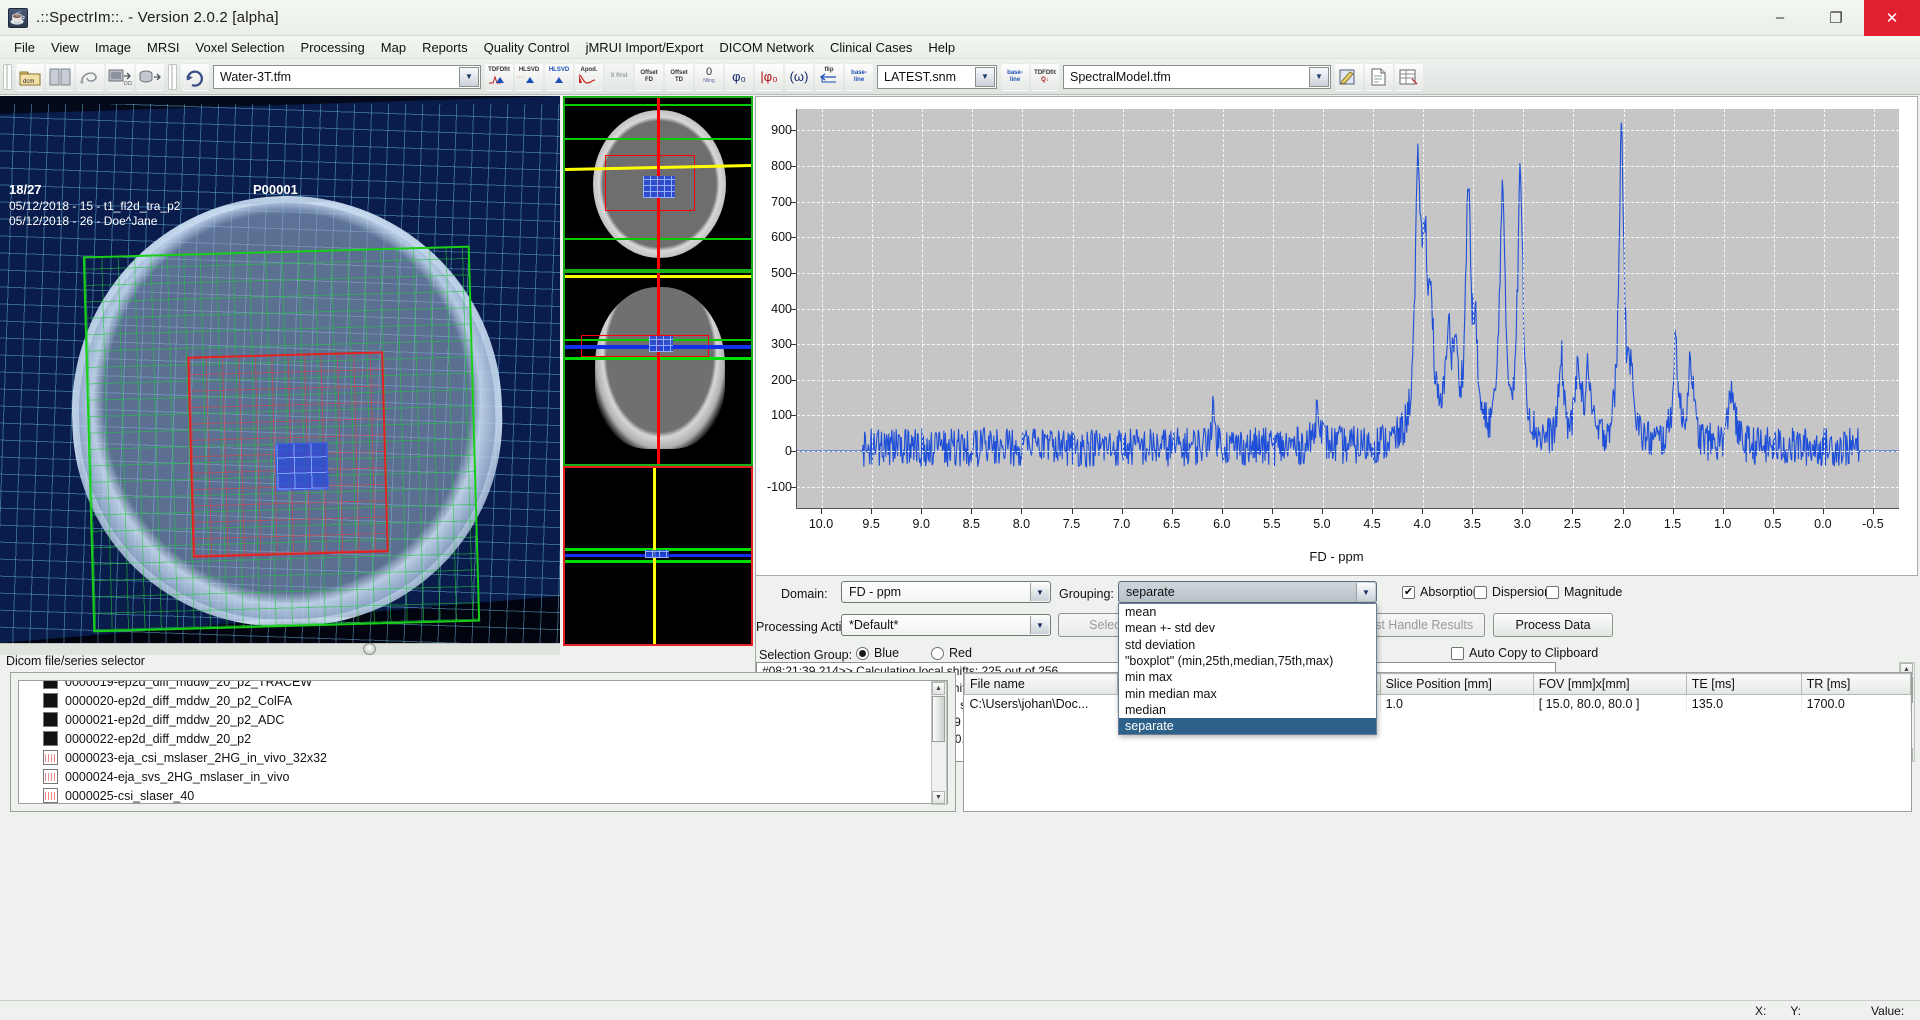 This screenshot has height=1020, width=1920. What do you see at coordinates (939, 743) in the screenshot?
I see `file-list-scrollbar: ▲ ▼` at bounding box center [939, 743].